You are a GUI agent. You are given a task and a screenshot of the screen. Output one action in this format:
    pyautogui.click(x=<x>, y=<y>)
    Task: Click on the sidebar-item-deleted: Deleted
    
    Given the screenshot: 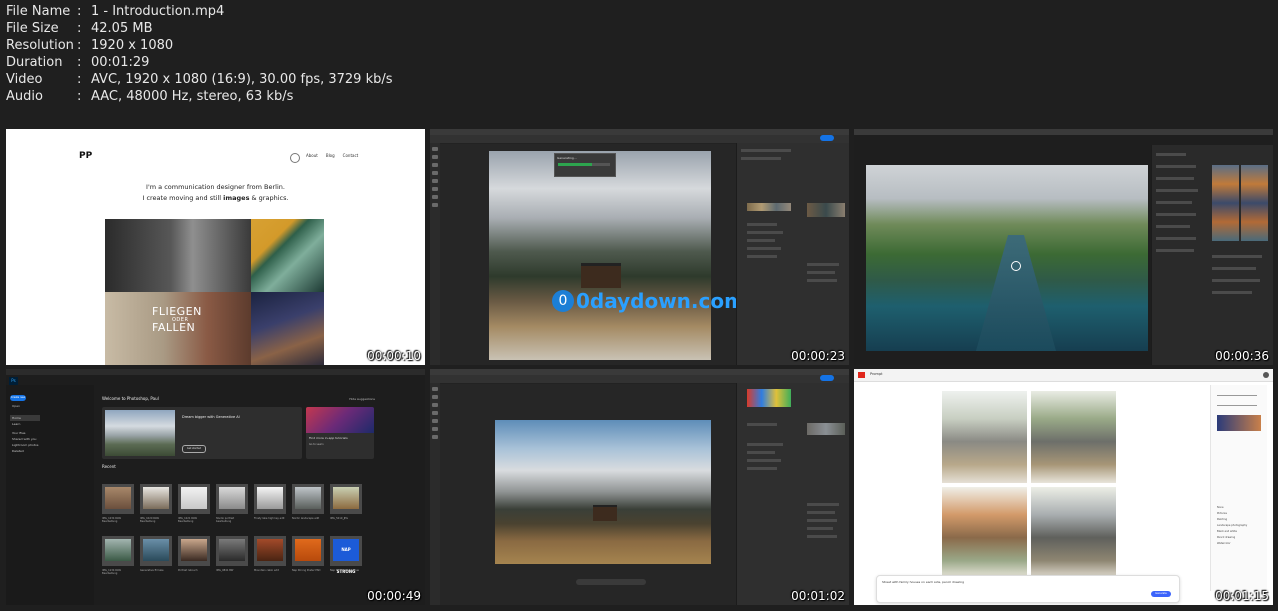 What is the action you would take?
    pyautogui.click(x=25, y=451)
    